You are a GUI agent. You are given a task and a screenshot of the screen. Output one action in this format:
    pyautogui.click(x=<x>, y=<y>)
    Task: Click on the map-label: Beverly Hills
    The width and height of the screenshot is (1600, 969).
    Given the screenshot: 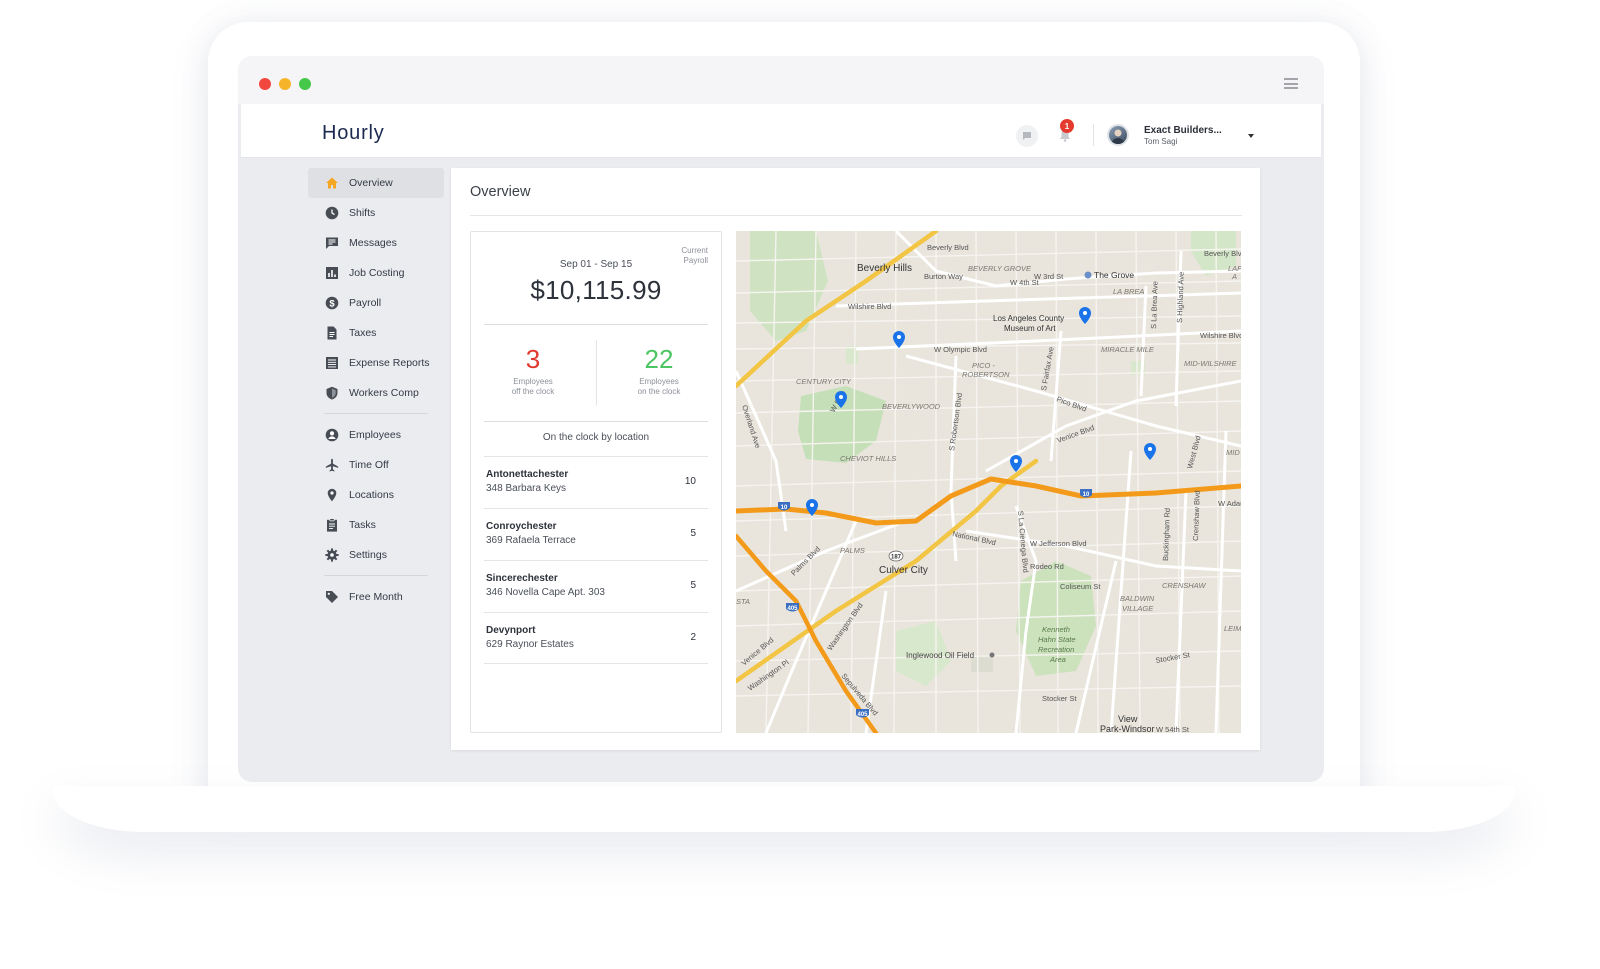 What is the action you would take?
    pyautogui.click(x=884, y=268)
    